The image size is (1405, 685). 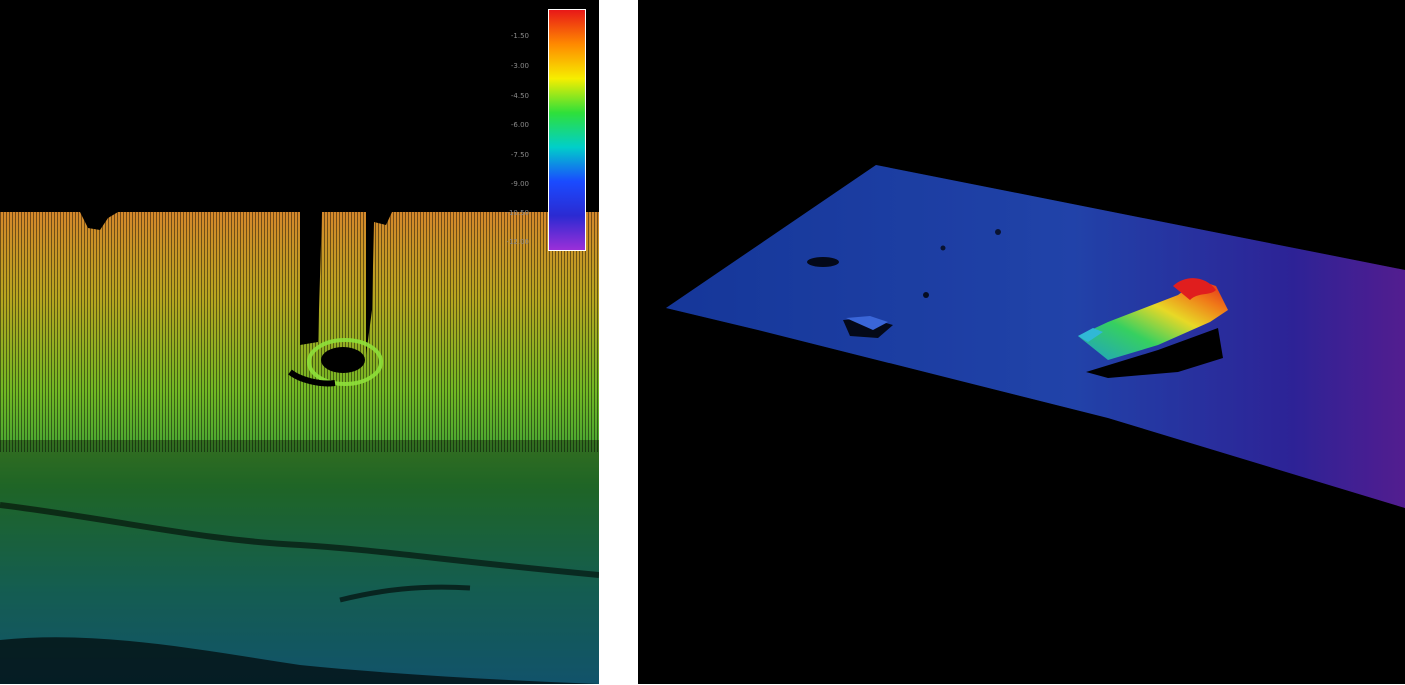 What do you see at coordinates (299, 106) in the screenshot?
I see `background-void` at bounding box center [299, 106].